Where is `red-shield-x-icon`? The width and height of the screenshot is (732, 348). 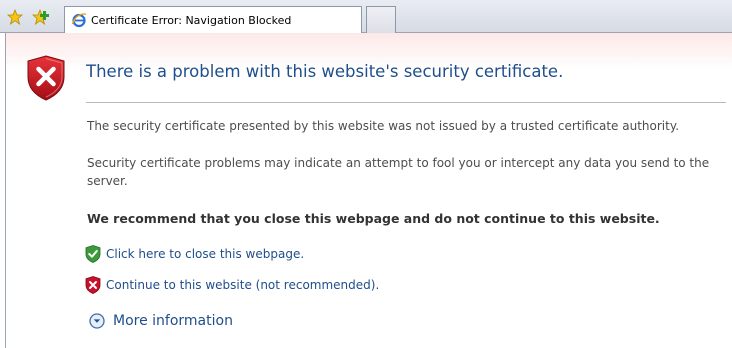 red-shield-x-icon is located at coordinates (93, 285).